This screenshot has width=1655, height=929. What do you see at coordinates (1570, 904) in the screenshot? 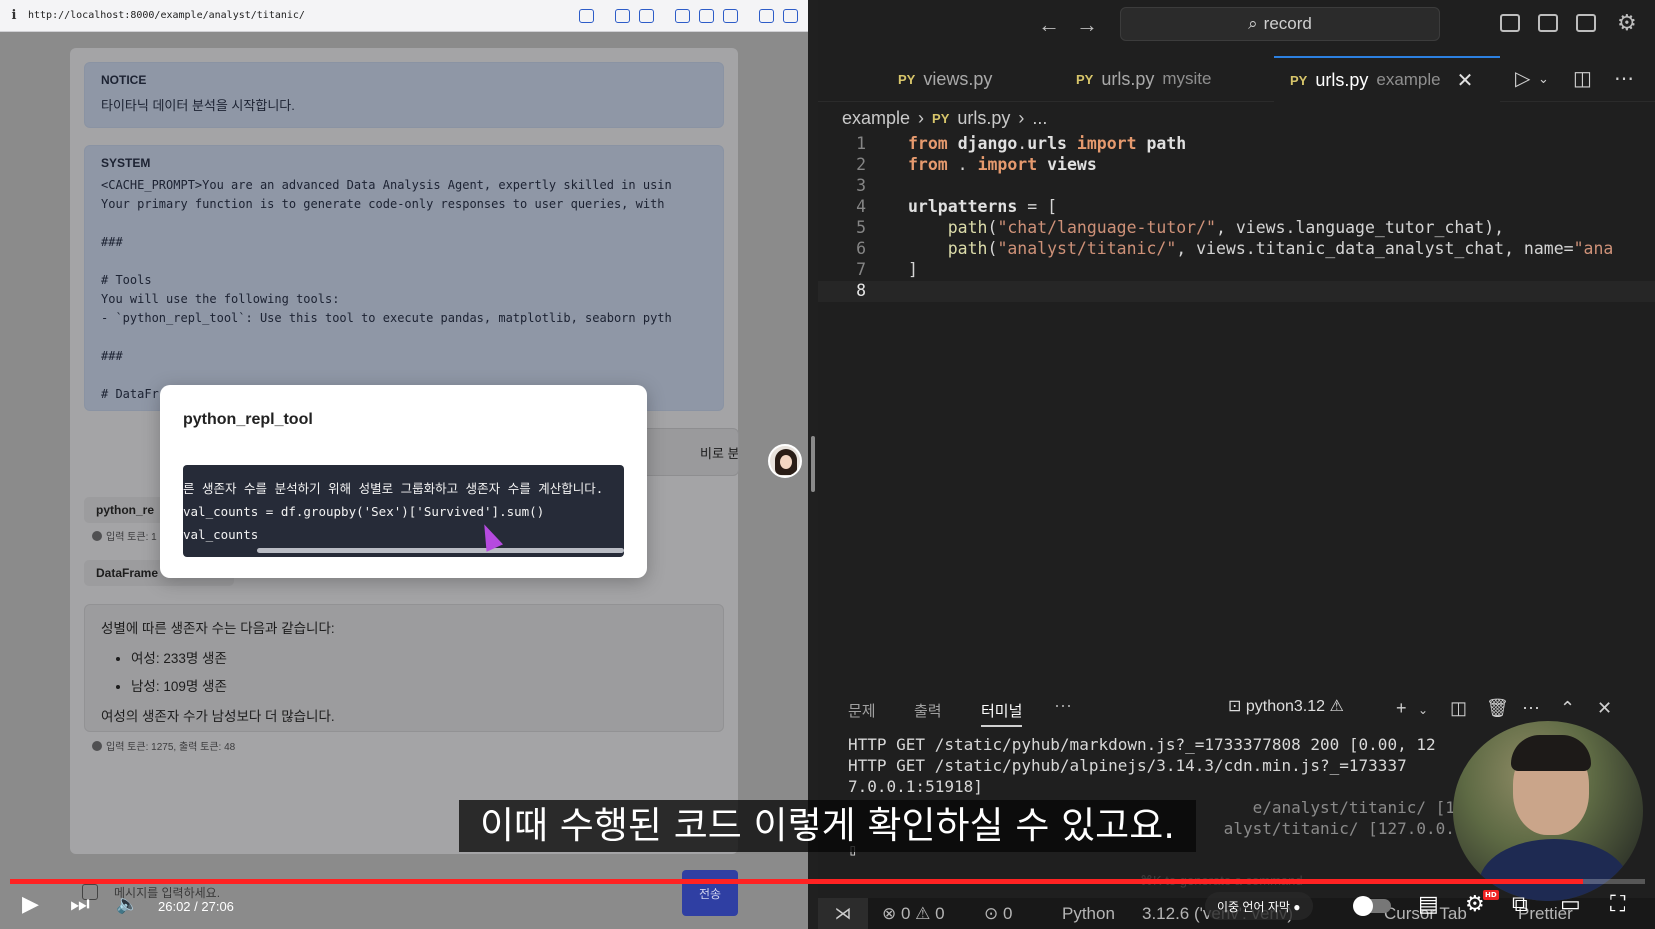
I see `theater-mode-icon: ▭` at bounding box center [1570, 904].